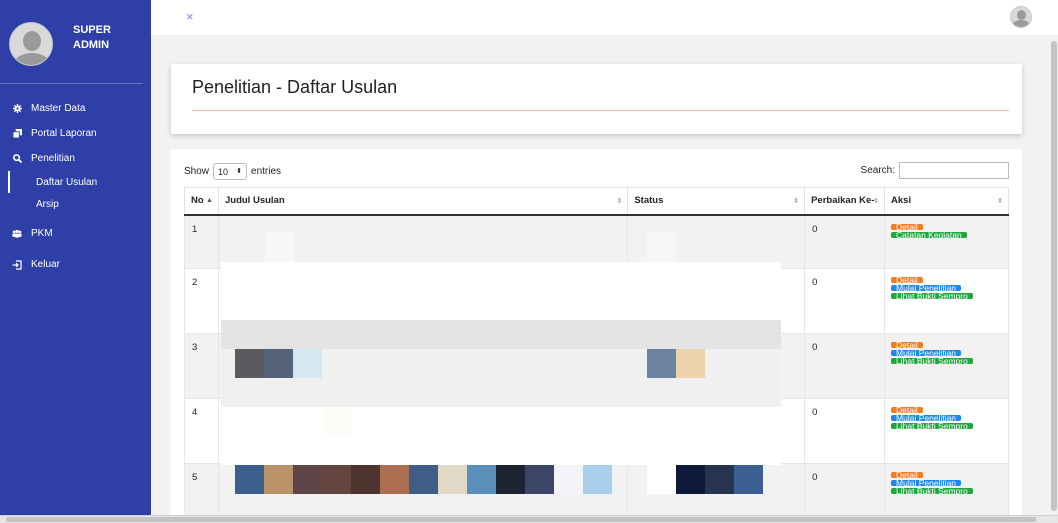  I want to click on table-row: 1 0 Detail Catatan Kegiatan, so click(596, 241).